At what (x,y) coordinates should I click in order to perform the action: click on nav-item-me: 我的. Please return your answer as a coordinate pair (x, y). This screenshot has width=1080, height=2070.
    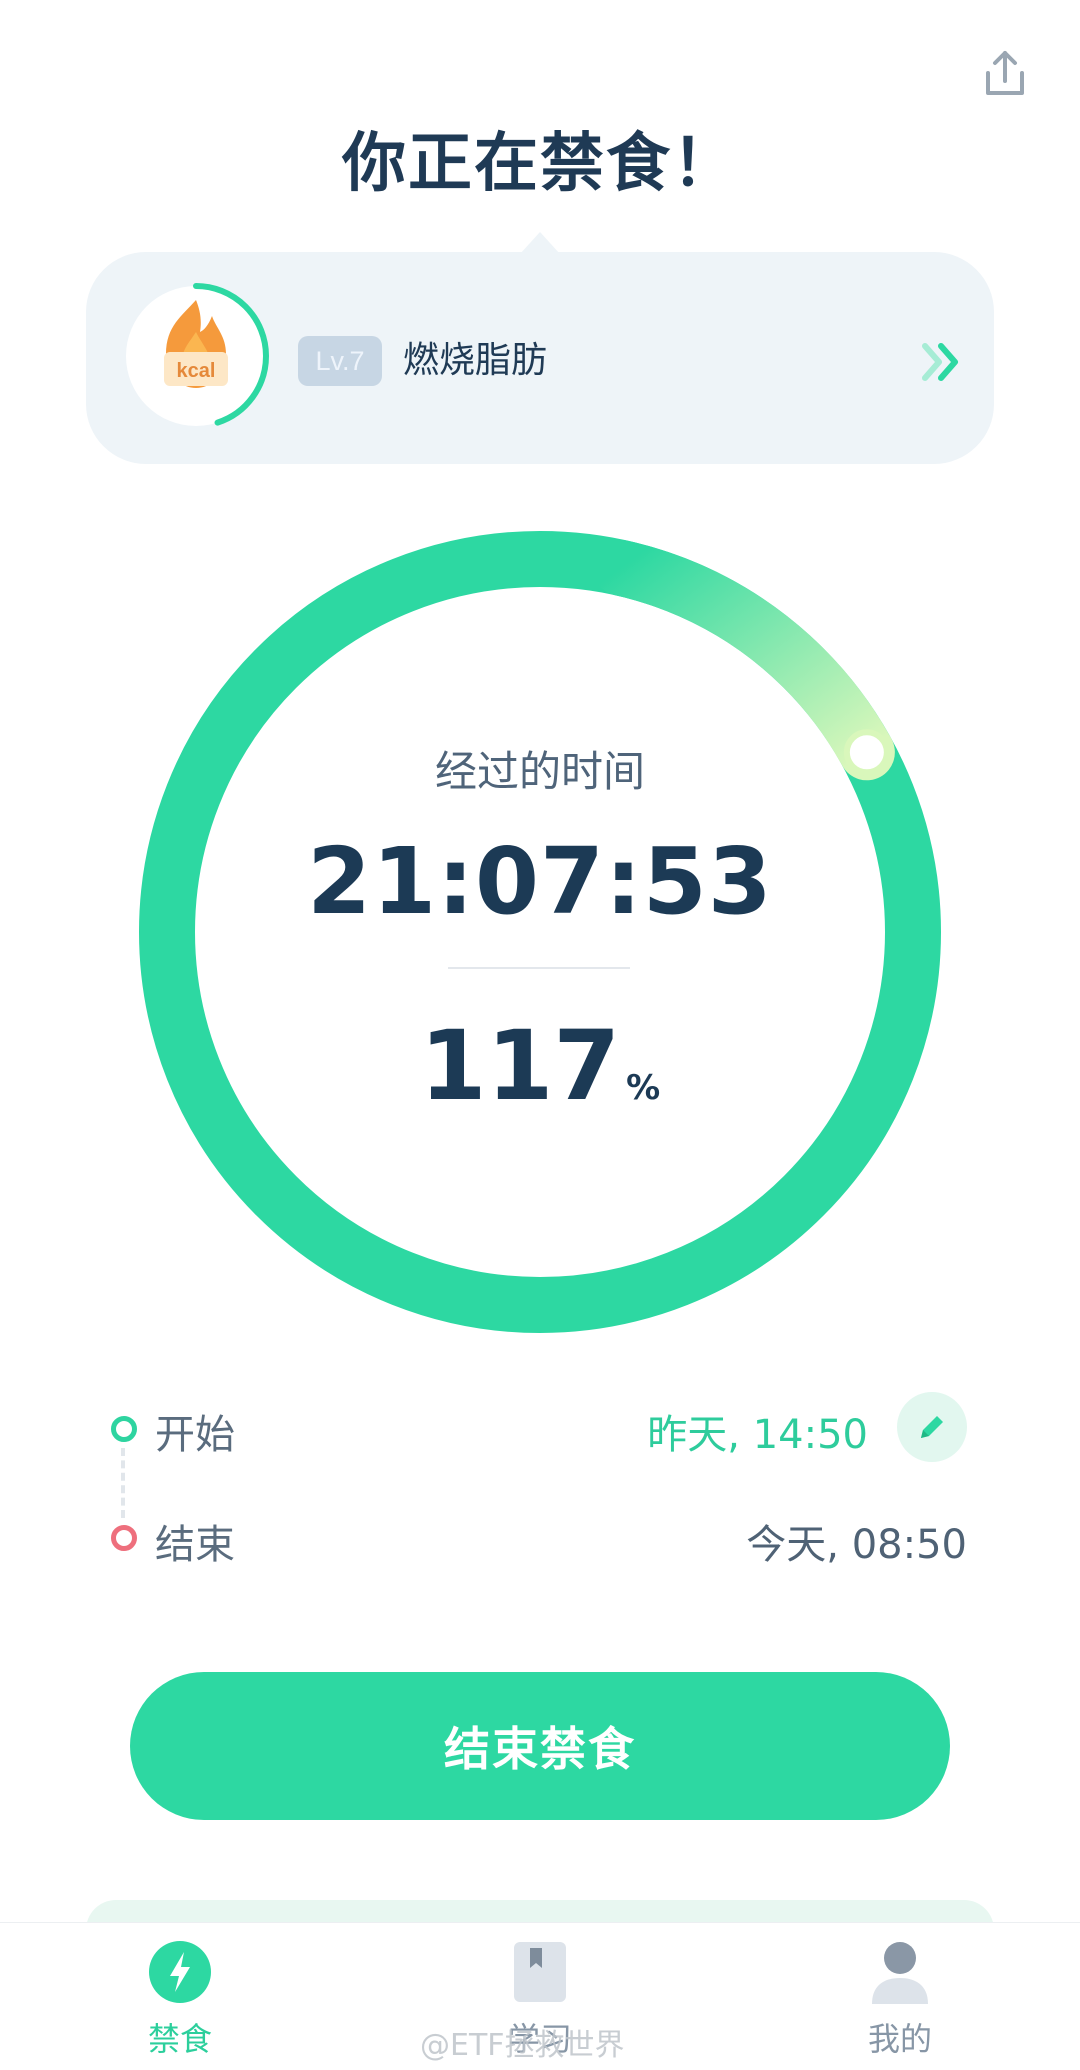
    Looking at the image, I should click on (900, 2000).